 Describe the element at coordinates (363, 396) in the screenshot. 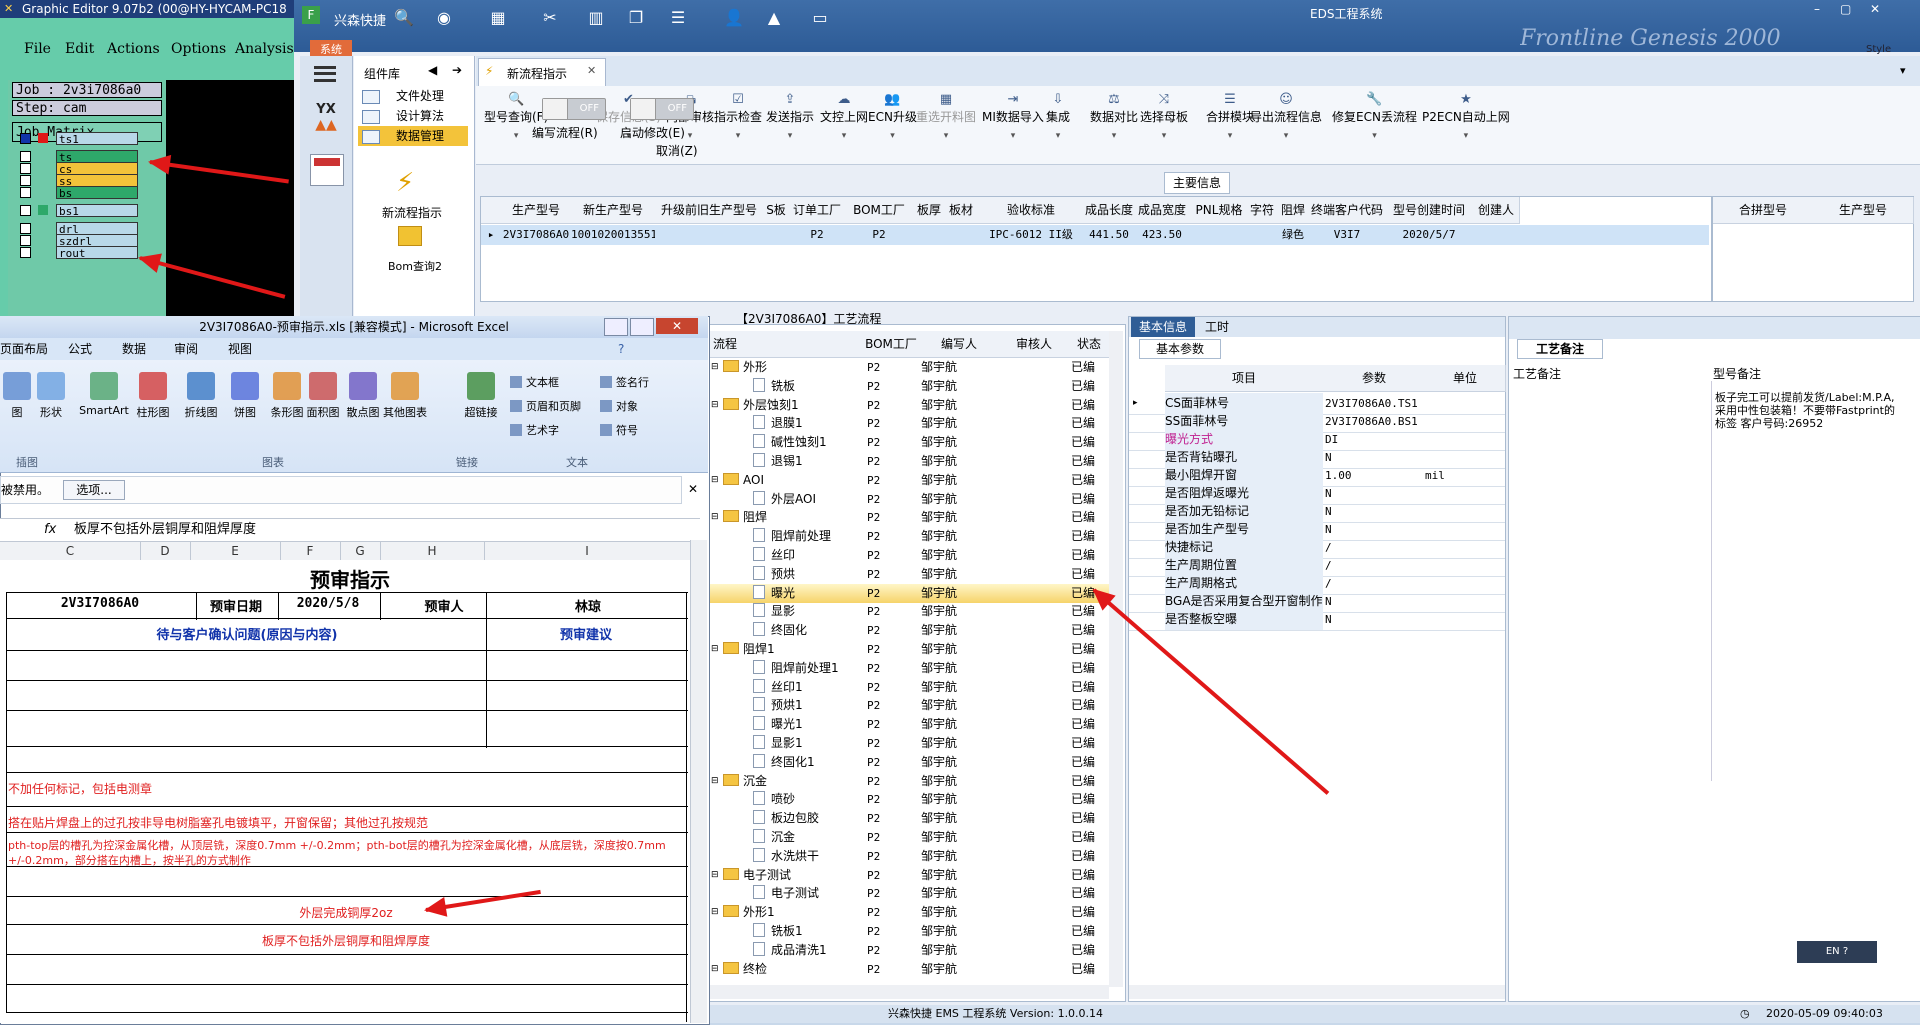

I see `ribbon-button: 散点图` at that location.